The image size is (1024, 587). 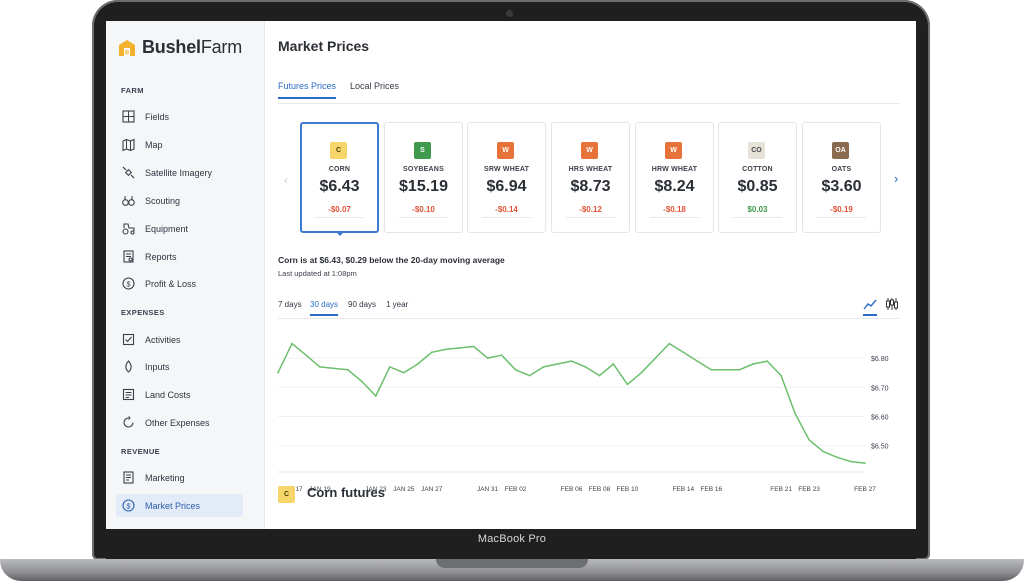 What do you see at coordinates (422, 150) in the screenshot?
I see `commodity-badge: S` at bounding box center [422, 150].